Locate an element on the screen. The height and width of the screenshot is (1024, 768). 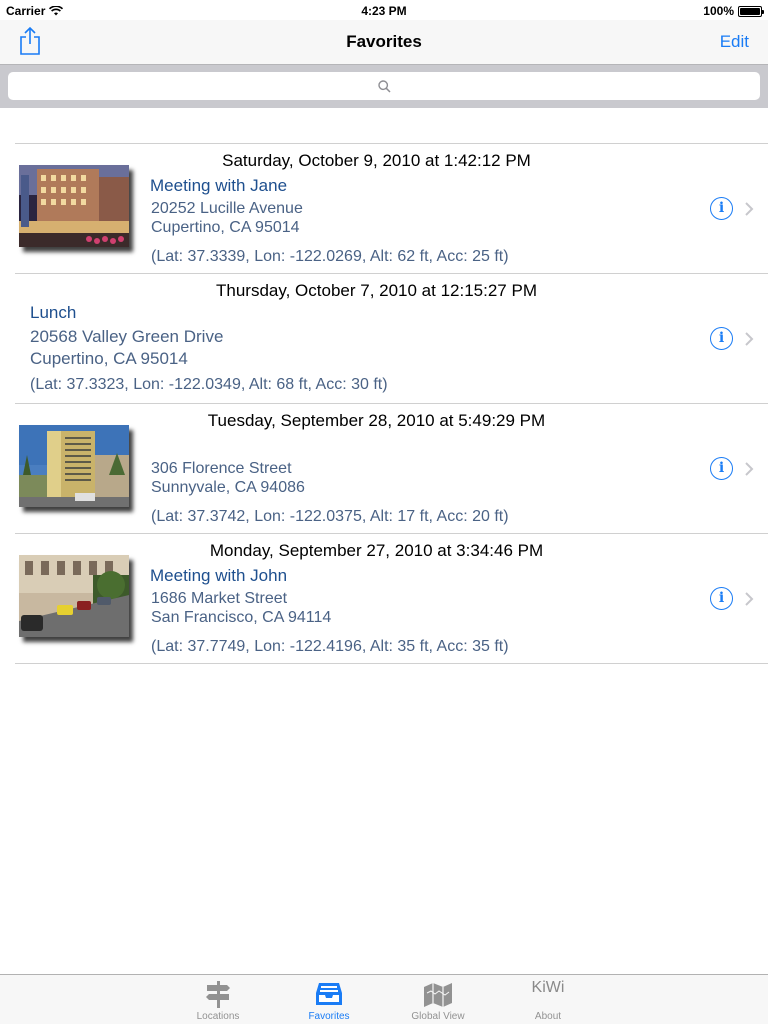
search-icon is located at coordinates (384, 86).